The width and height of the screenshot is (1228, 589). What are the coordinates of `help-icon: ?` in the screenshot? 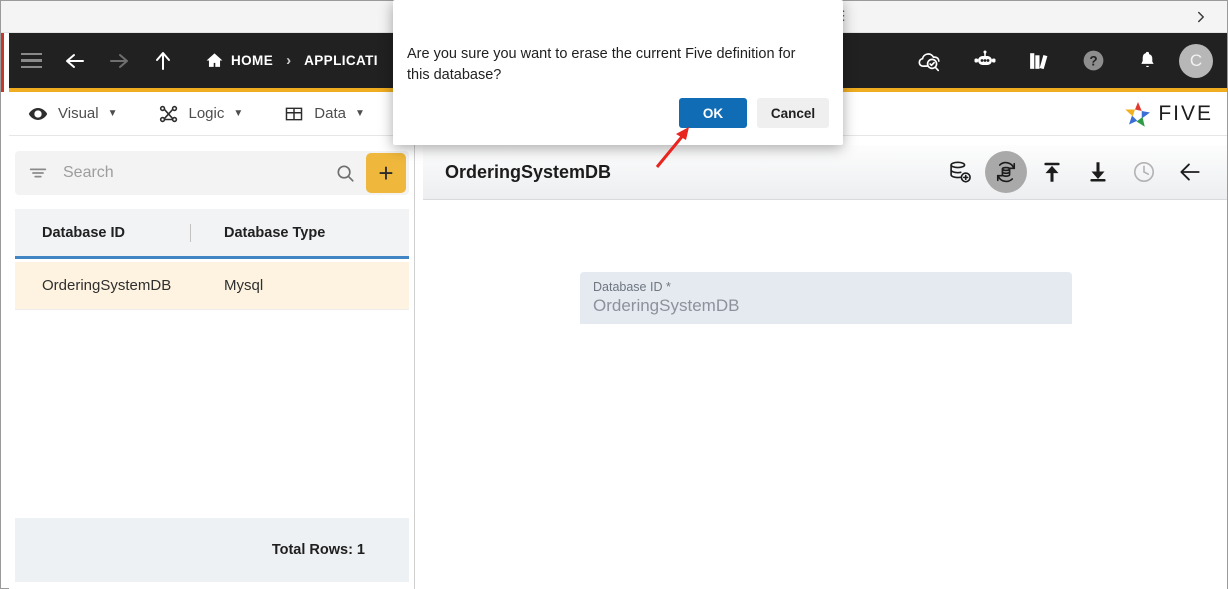 It's located at (1093, 61).